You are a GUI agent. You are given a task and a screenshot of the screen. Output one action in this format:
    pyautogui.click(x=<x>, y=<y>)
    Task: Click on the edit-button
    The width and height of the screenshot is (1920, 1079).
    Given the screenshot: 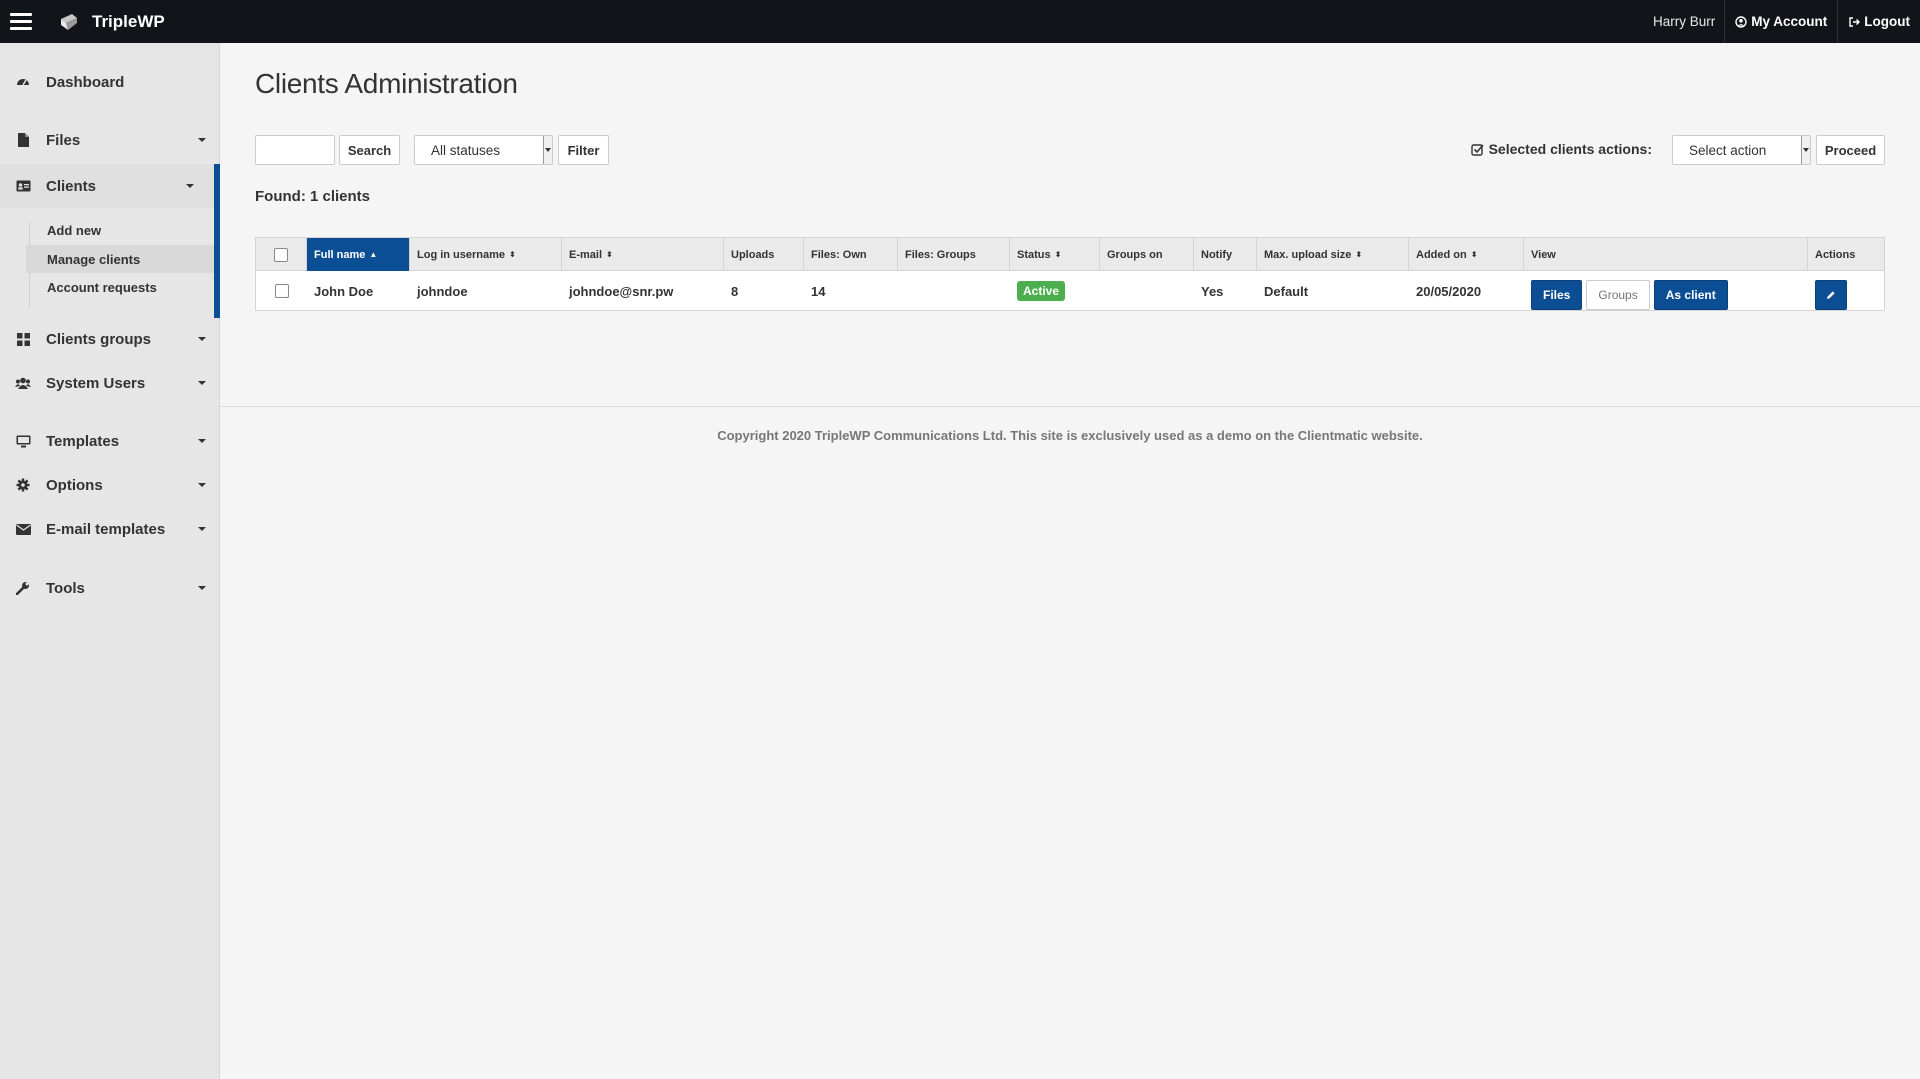 What is the action you would take?
    pyautogui.click(x=1831, y=295)
    